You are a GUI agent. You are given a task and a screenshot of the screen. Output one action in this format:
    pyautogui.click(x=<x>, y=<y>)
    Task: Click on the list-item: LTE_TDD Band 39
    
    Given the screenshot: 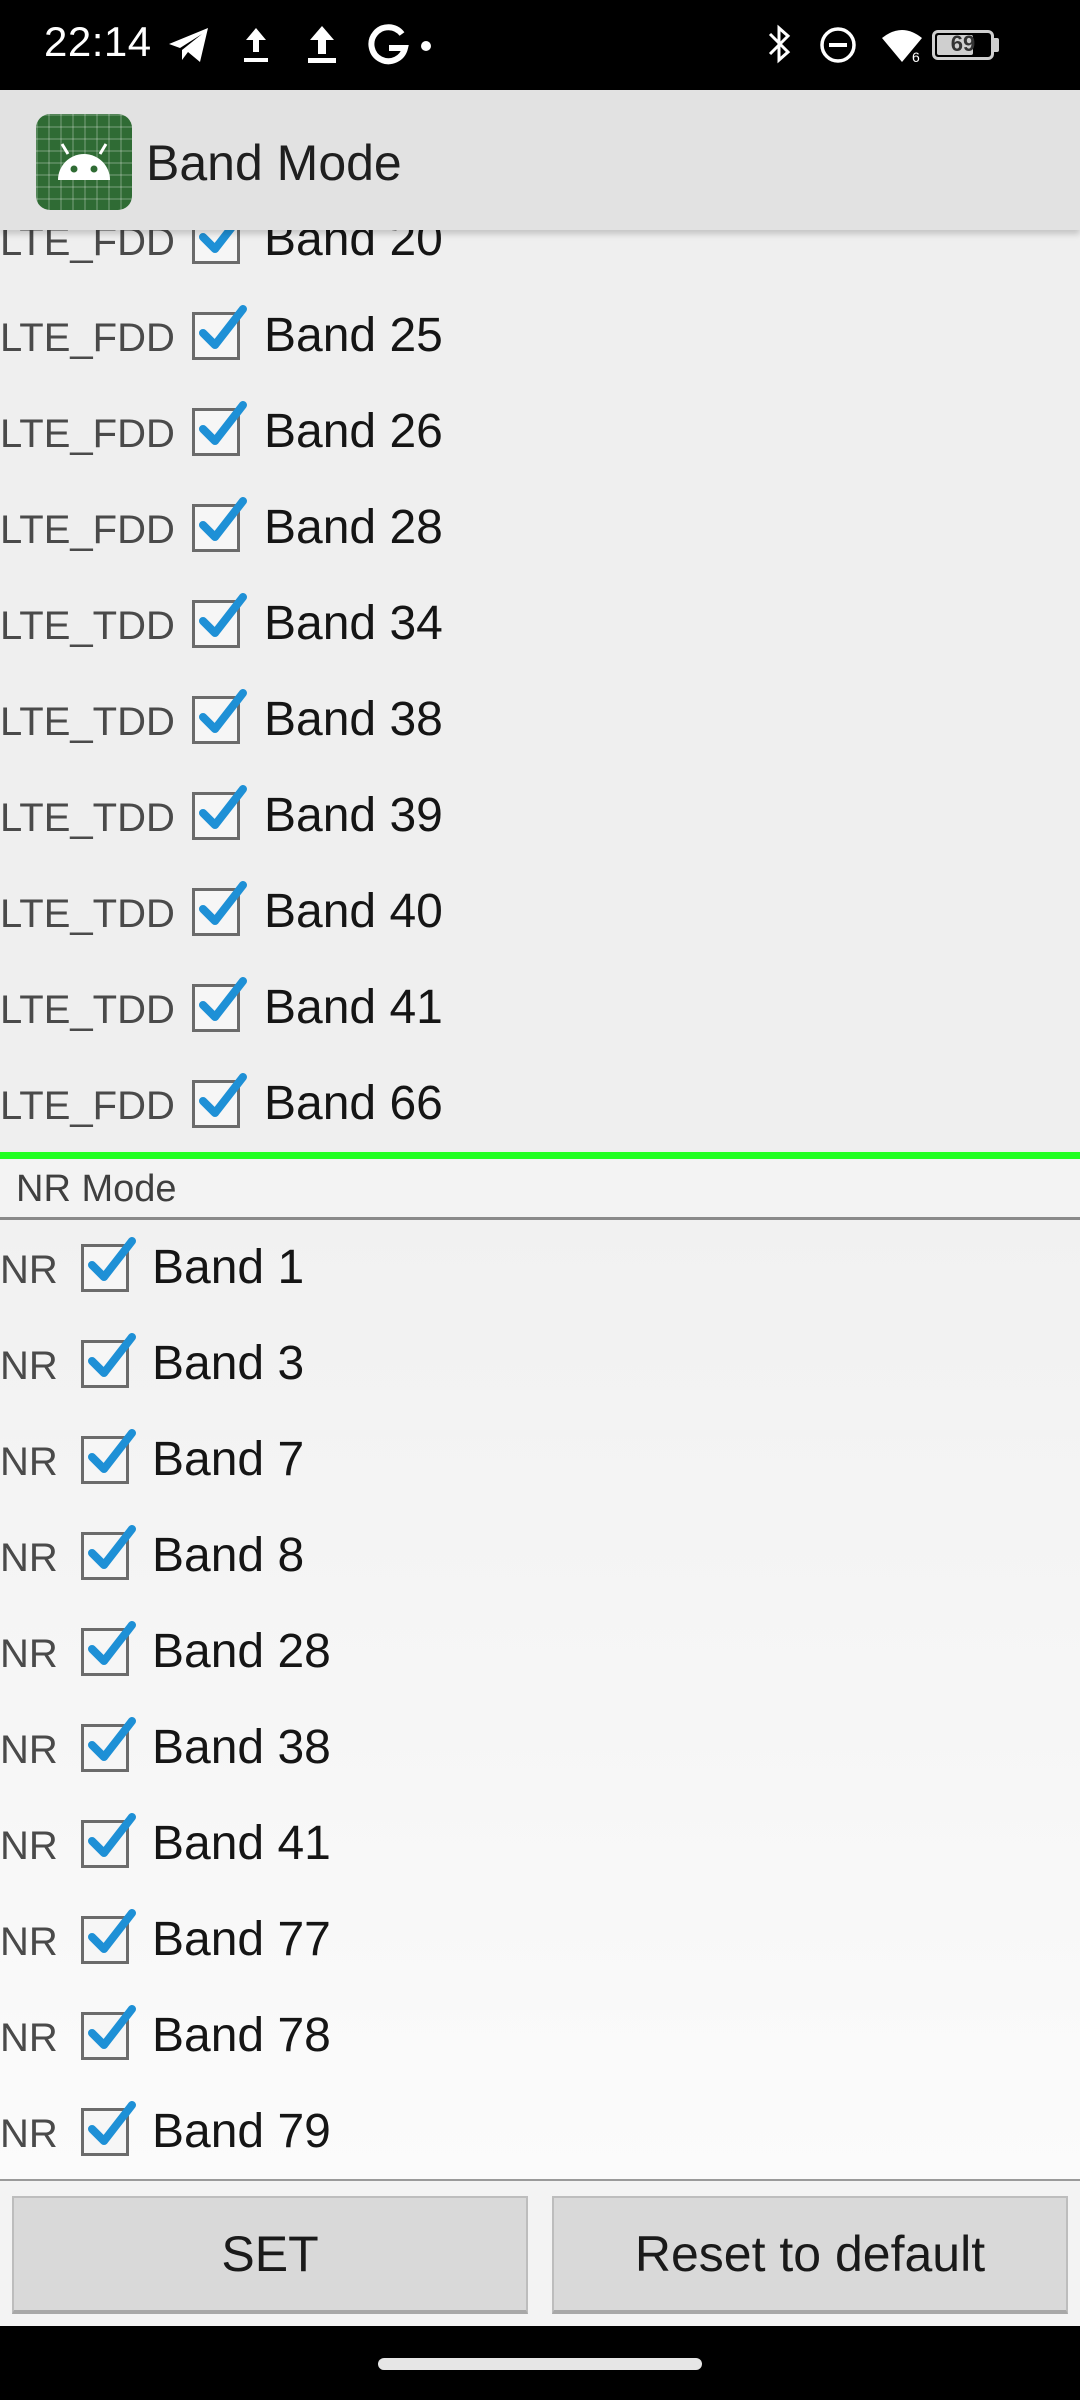 What is the action you would take?
    pyautogui.click(x=540, y=818)
    